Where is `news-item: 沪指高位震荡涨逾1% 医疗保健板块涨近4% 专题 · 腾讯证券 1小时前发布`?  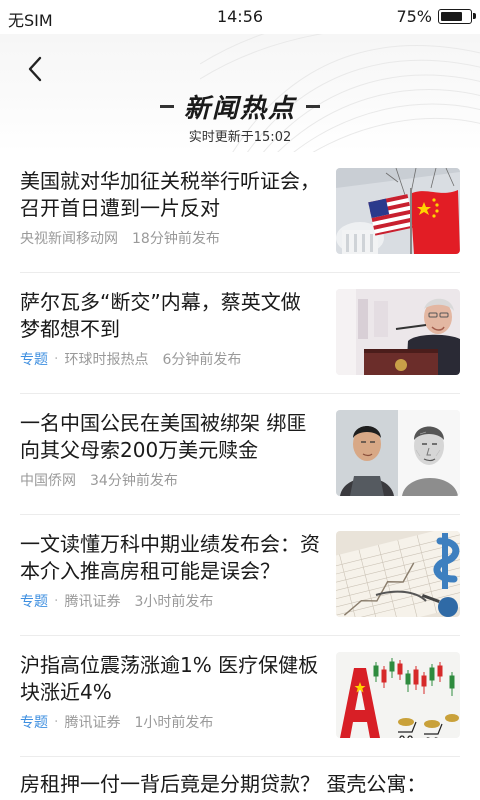 news-item: 沪指高位震荡涨逾1% 医疗保健板块涨近4% 专题 · 腾讯证券 1小时前发布 is located at coordinates (240, 696).